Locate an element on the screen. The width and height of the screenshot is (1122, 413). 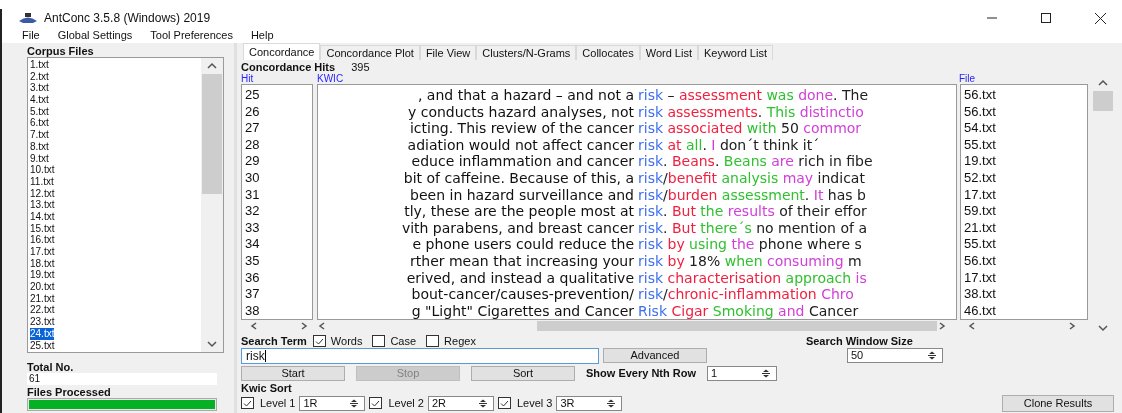
column-header: Hit is located at coordinates (279, 78).